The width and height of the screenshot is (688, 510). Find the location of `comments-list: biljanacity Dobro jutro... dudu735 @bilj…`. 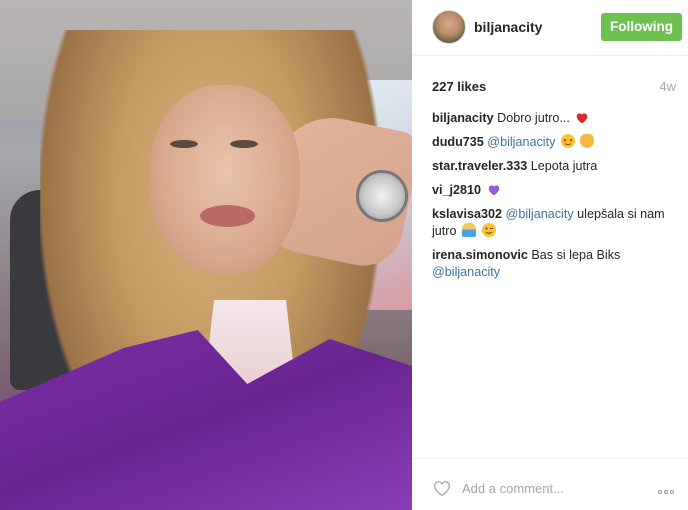

comments-list: biljanacity Dobro jutro... dudu735 @bilj… is located at coordinates (557, 199).